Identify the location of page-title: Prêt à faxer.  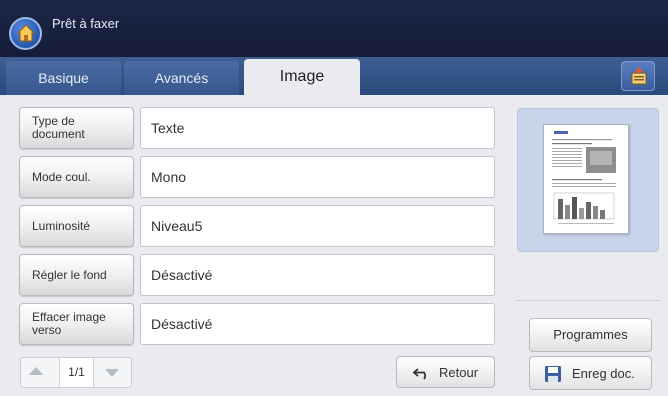
(86, 23).